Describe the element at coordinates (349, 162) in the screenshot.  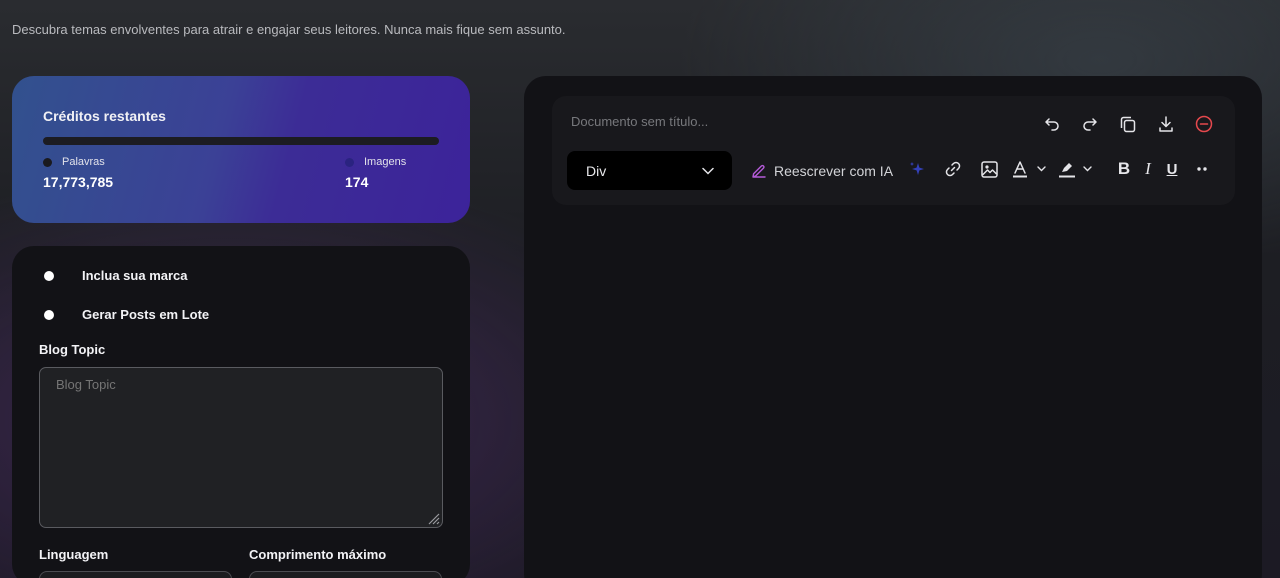
I see `images-dot` at that location.